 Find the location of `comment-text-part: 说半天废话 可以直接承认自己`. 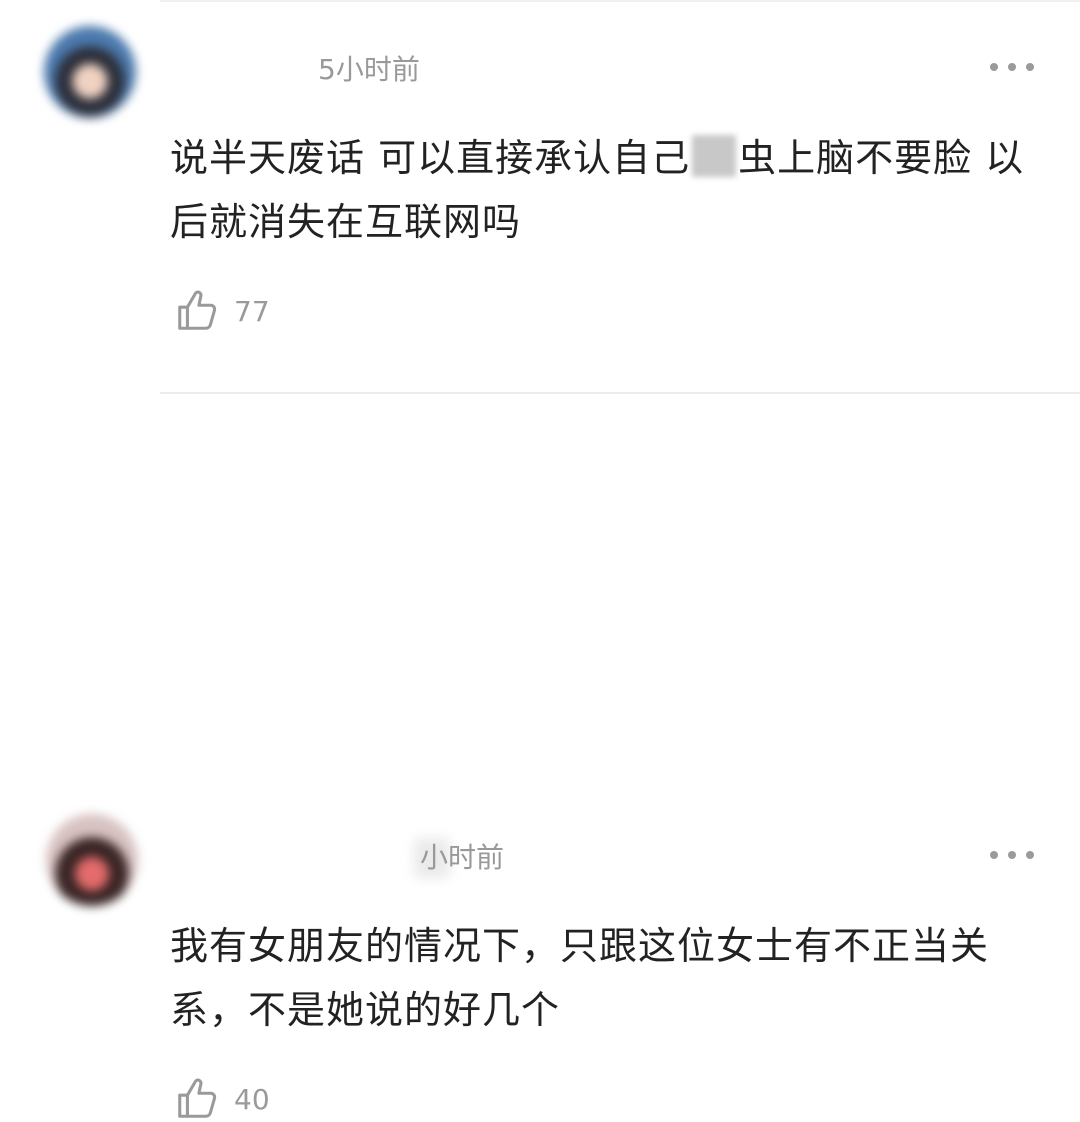

comment-text-part: 说半天废话 可以直接承认自己 is located at coordinates (430, 158).